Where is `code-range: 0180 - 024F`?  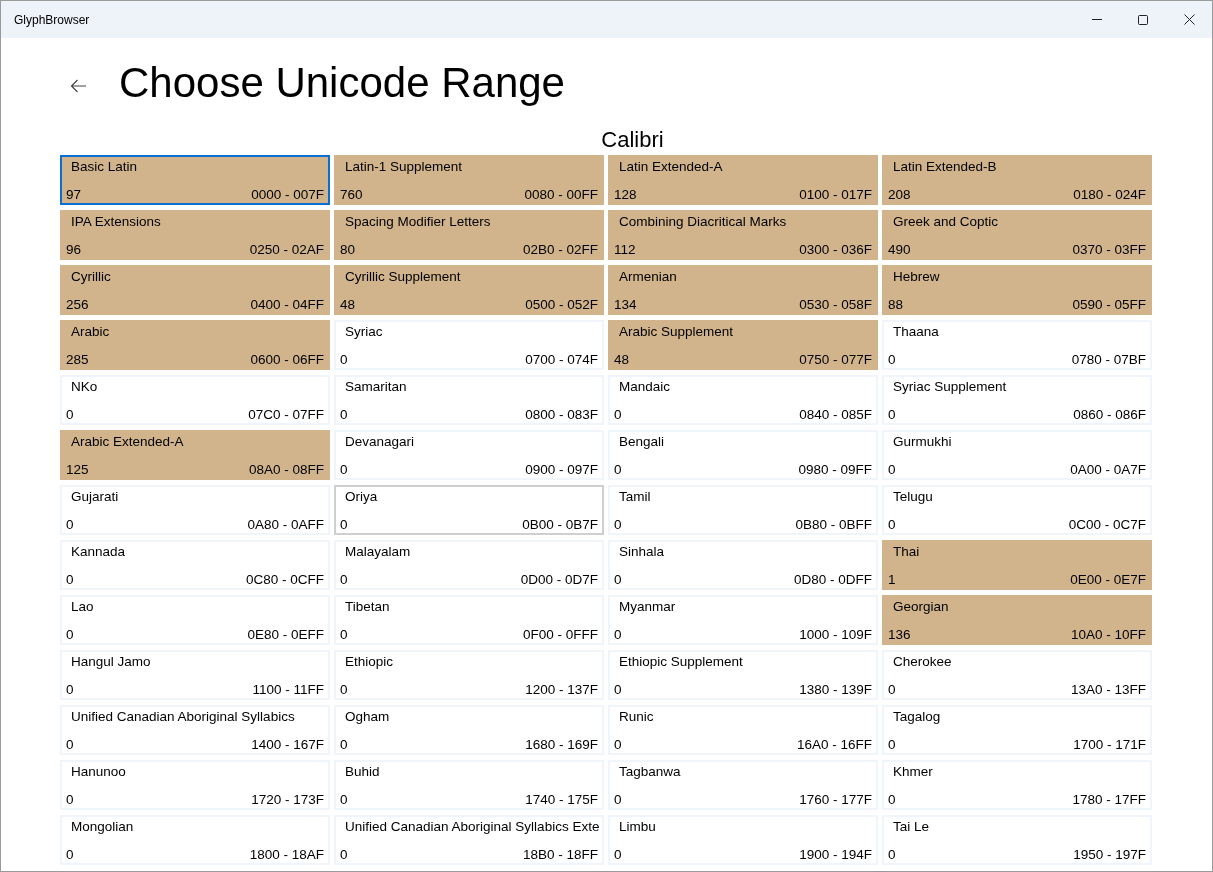 code-range: 0180 - 024F is located at coordinates (1109, 194).